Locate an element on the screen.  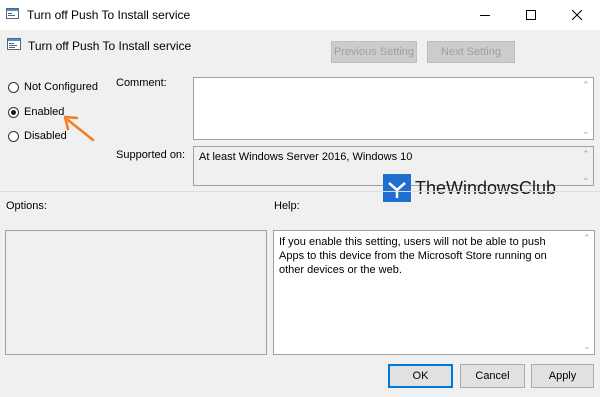
minimize-button is located at coordinates (485, 15).